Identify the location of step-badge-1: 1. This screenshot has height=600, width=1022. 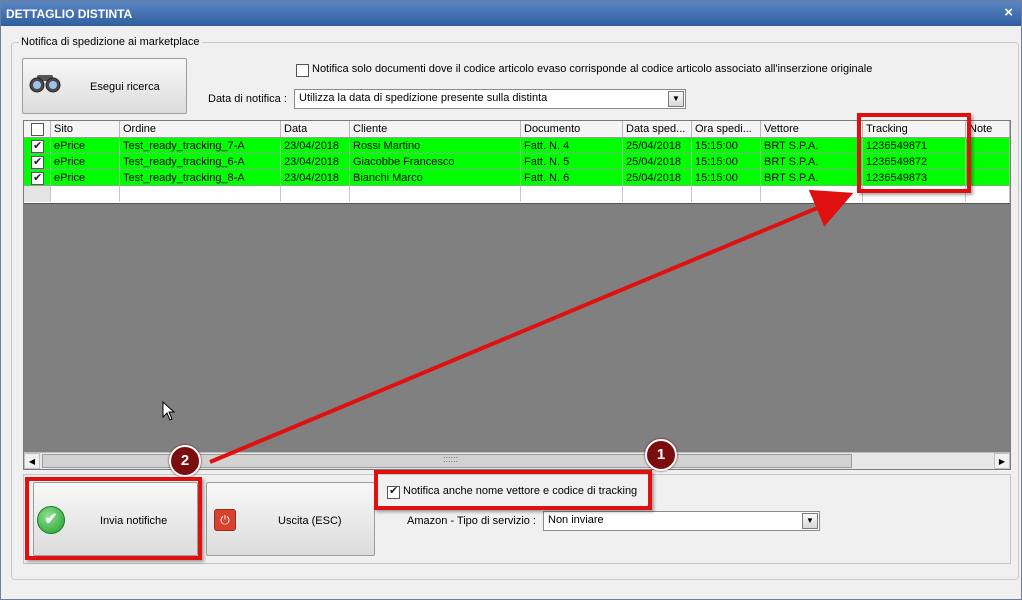
(661, 455).